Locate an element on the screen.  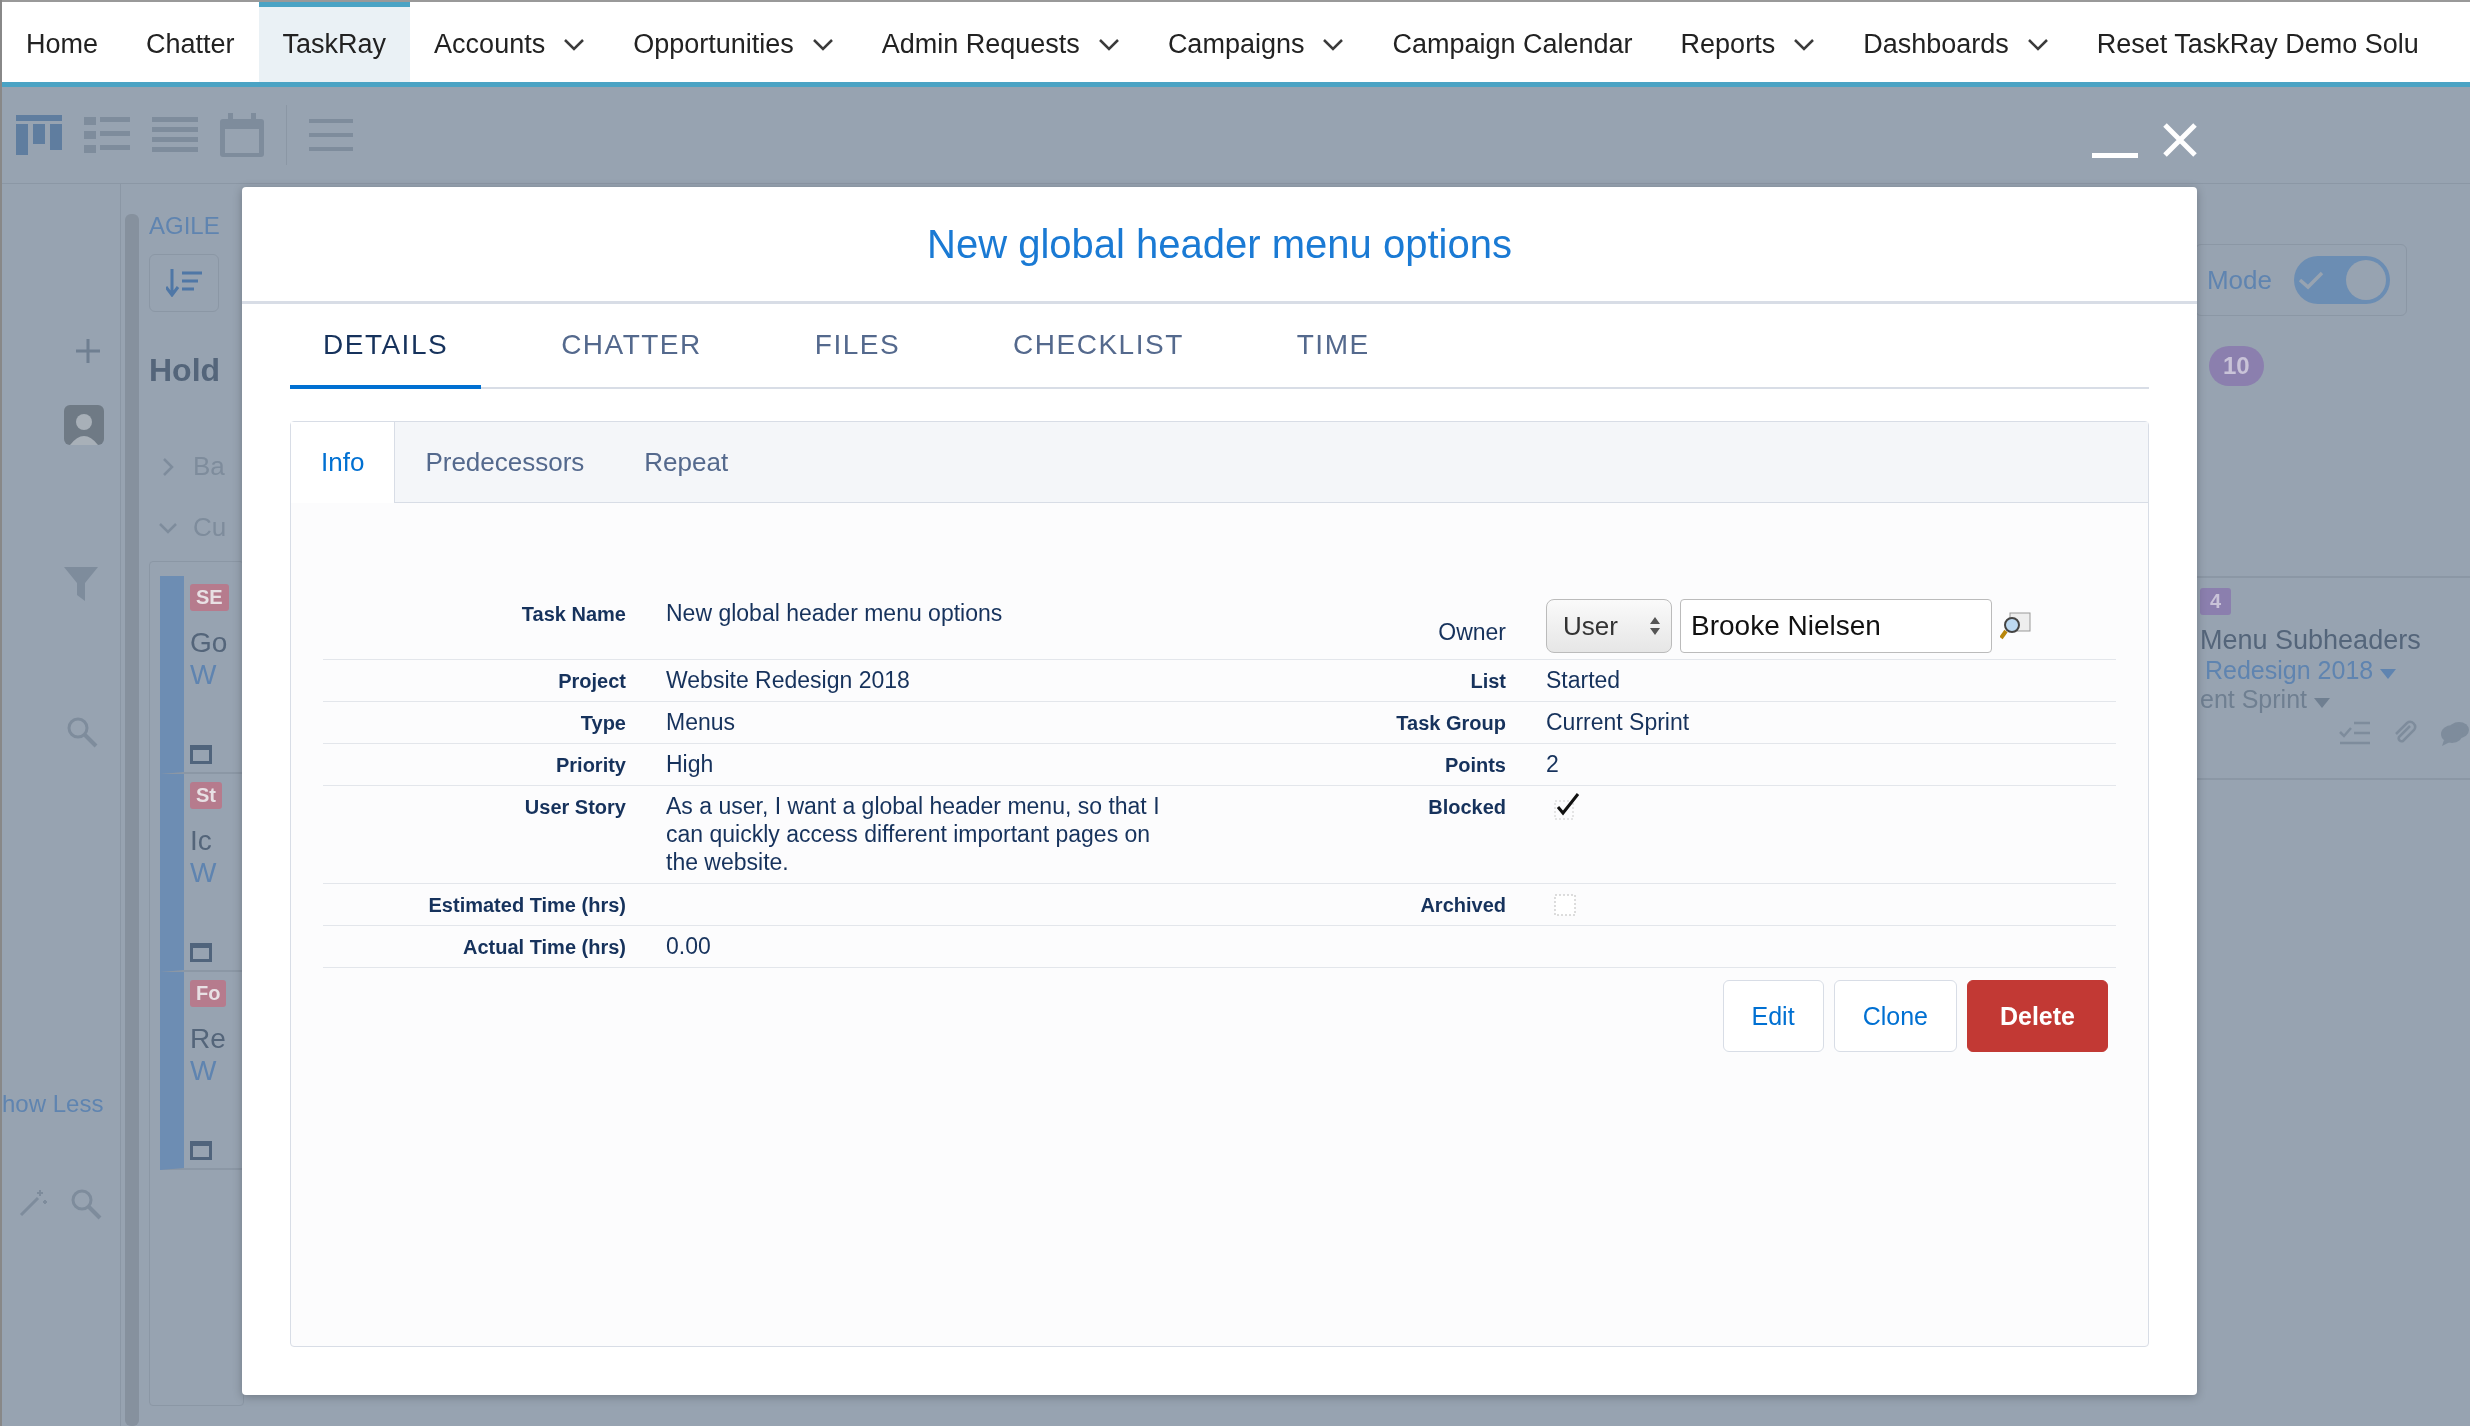
magic-wand-icon is located at coordinates (33, 1203).